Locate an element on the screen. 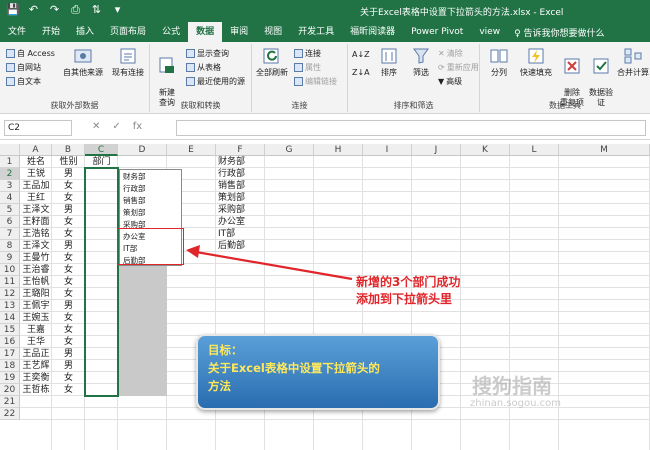 This screenshot has height=450, width=650. row-header-11: 11 is located at coordinates (10, 282).